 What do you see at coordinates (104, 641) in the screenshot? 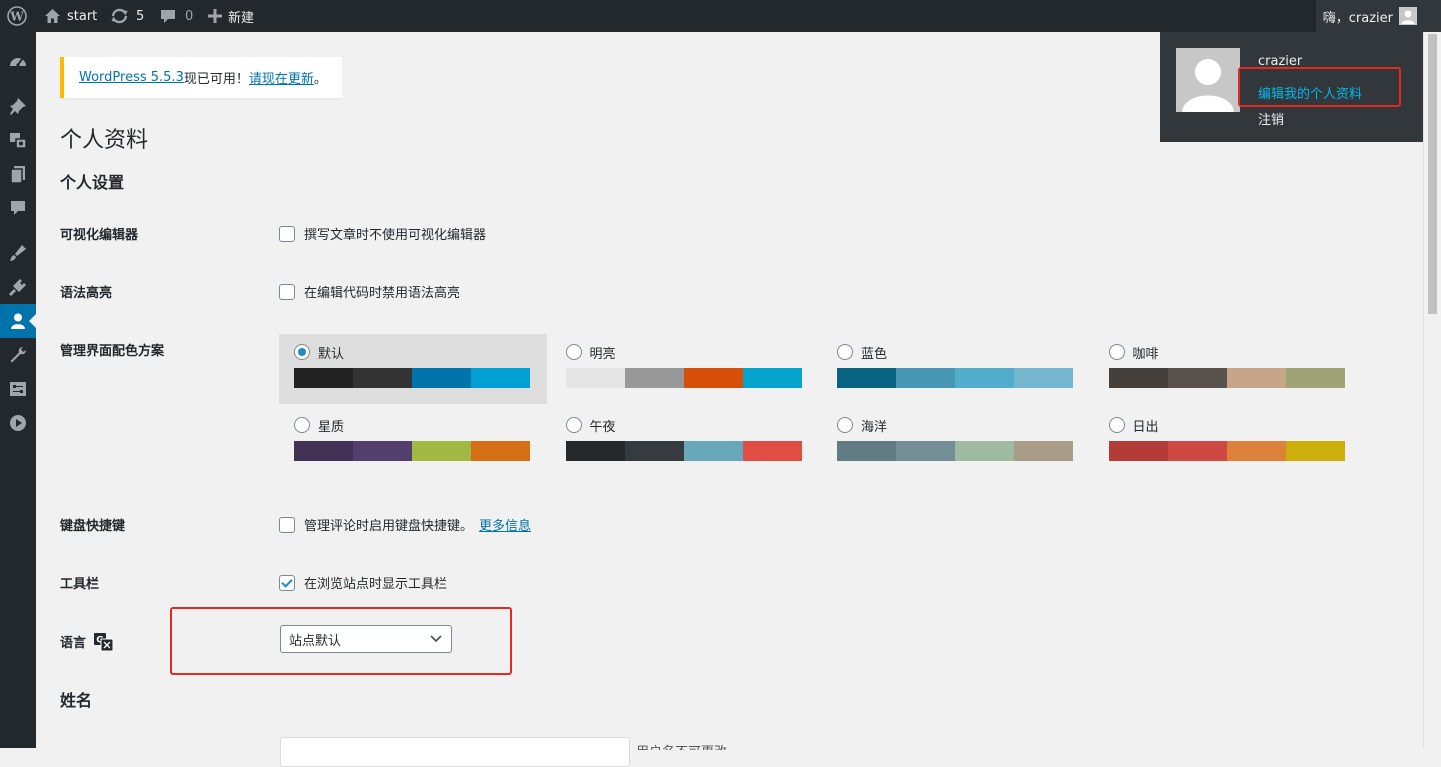
I see `translation-icon: G` at bounding box center [104, 641].